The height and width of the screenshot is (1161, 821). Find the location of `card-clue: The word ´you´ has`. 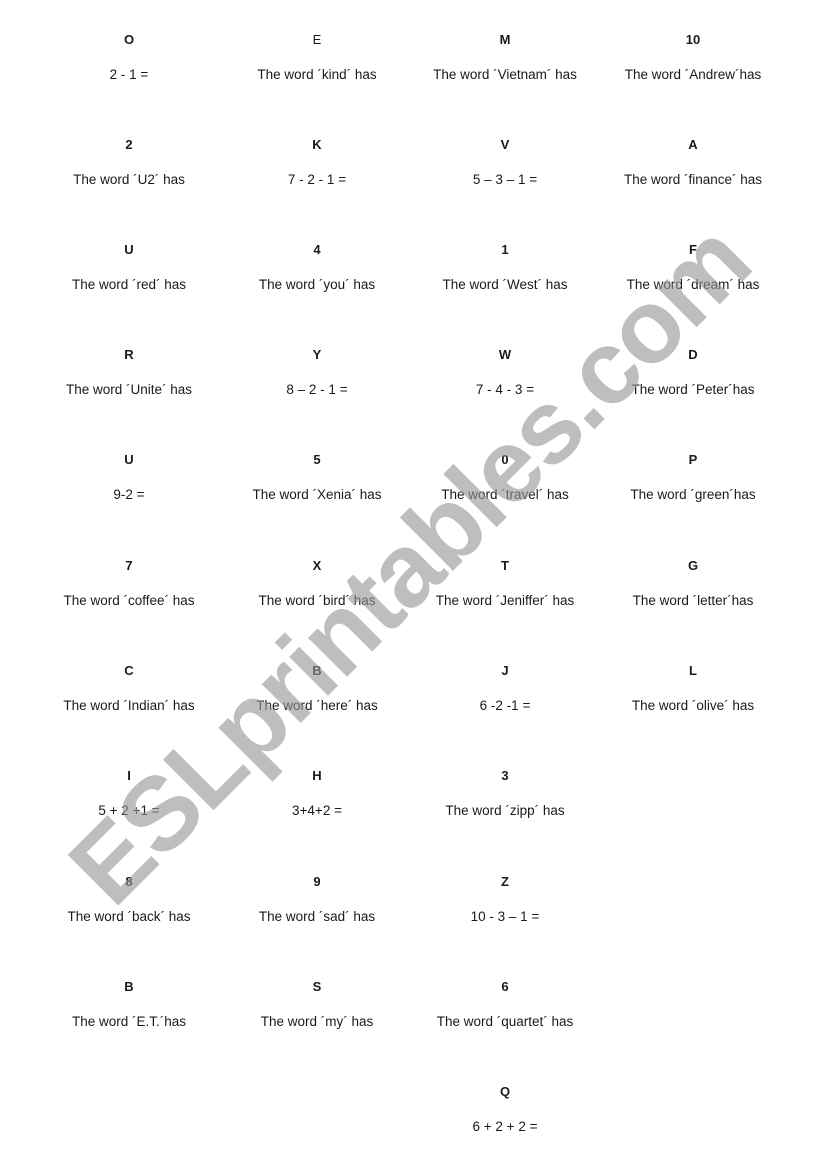

card-clue: The word ´you´ has is located at coordinates (317, 284).